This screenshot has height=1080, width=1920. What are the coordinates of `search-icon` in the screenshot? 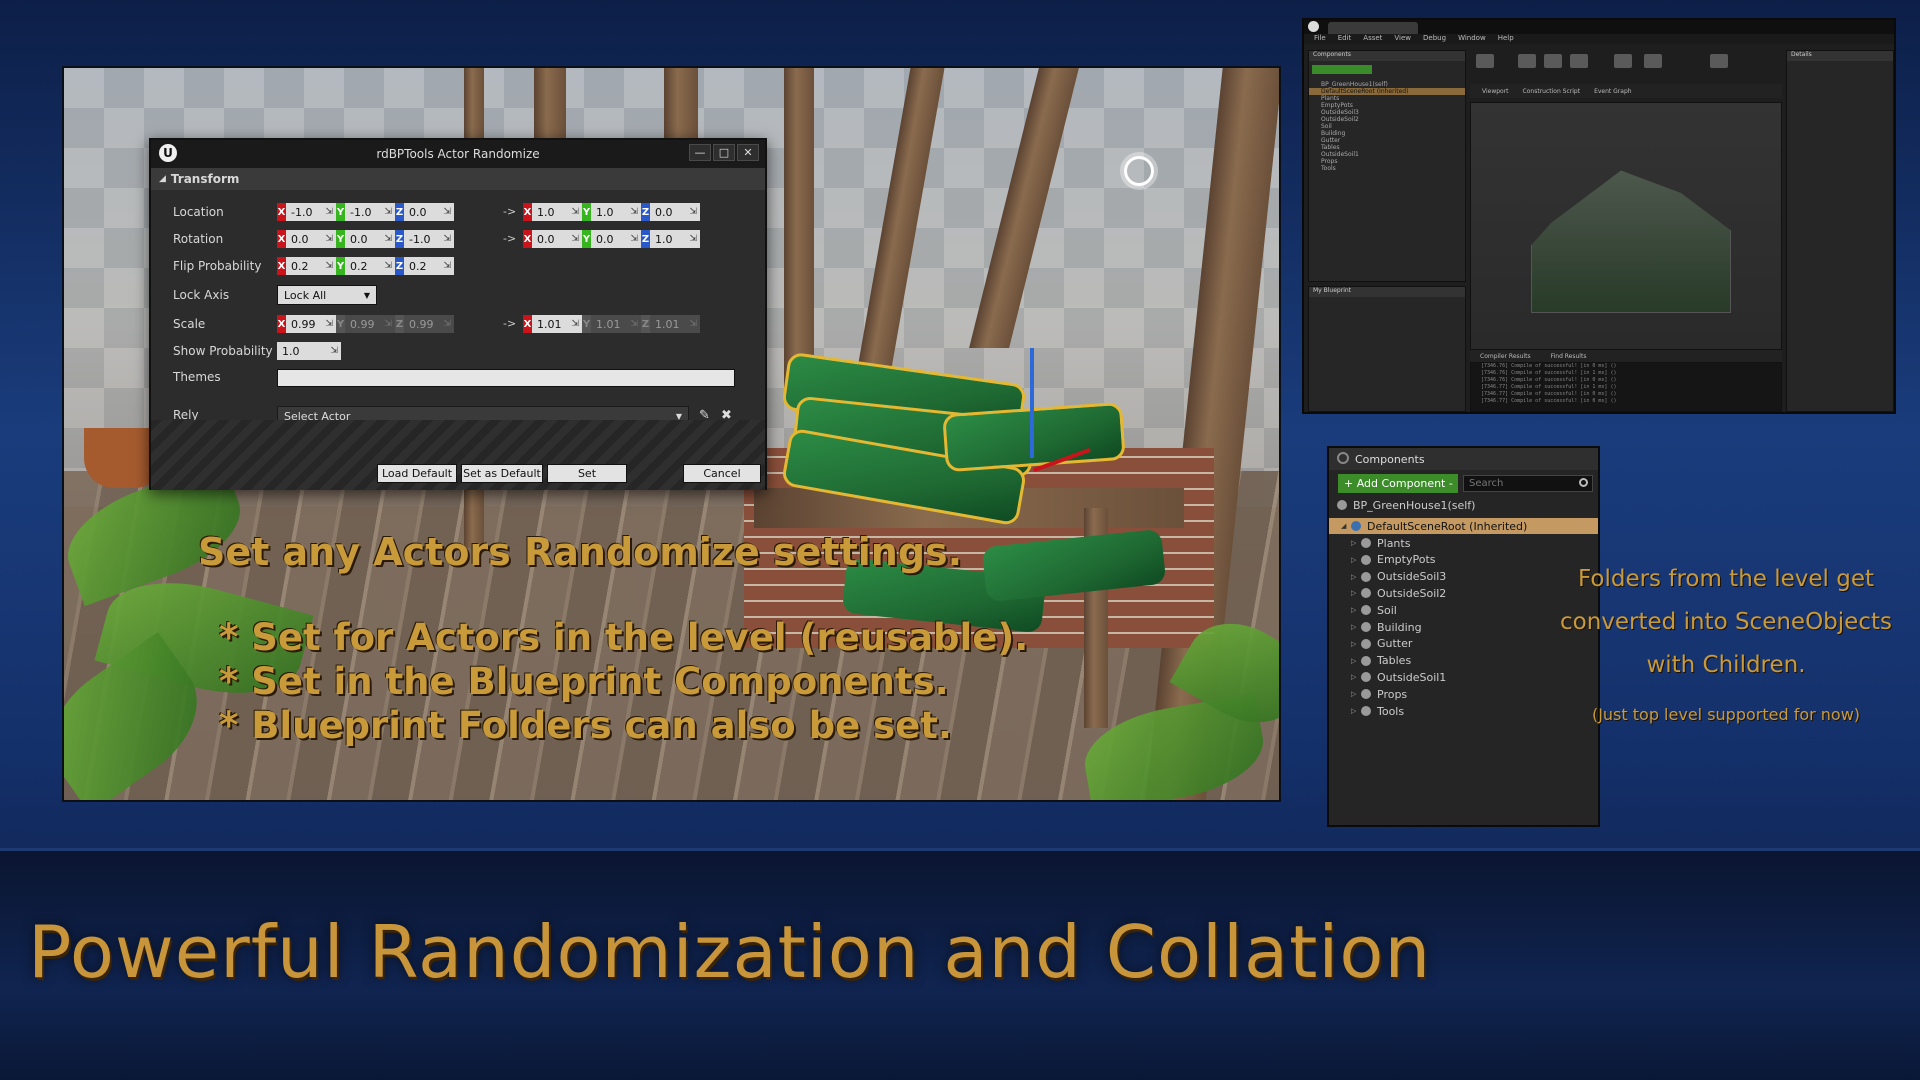 It's located at (1583, 482).